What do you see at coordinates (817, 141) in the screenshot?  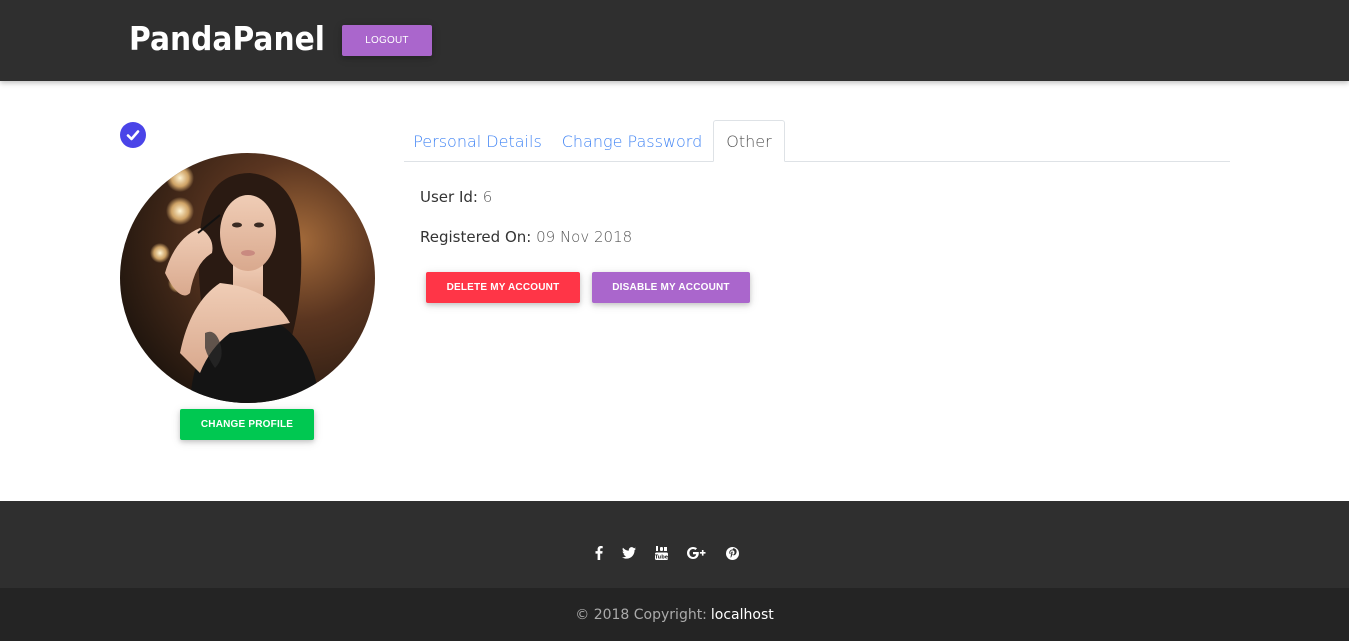 I see `profile-tabs: Personal Details Change Password Other` at bounding box center [817, 141].